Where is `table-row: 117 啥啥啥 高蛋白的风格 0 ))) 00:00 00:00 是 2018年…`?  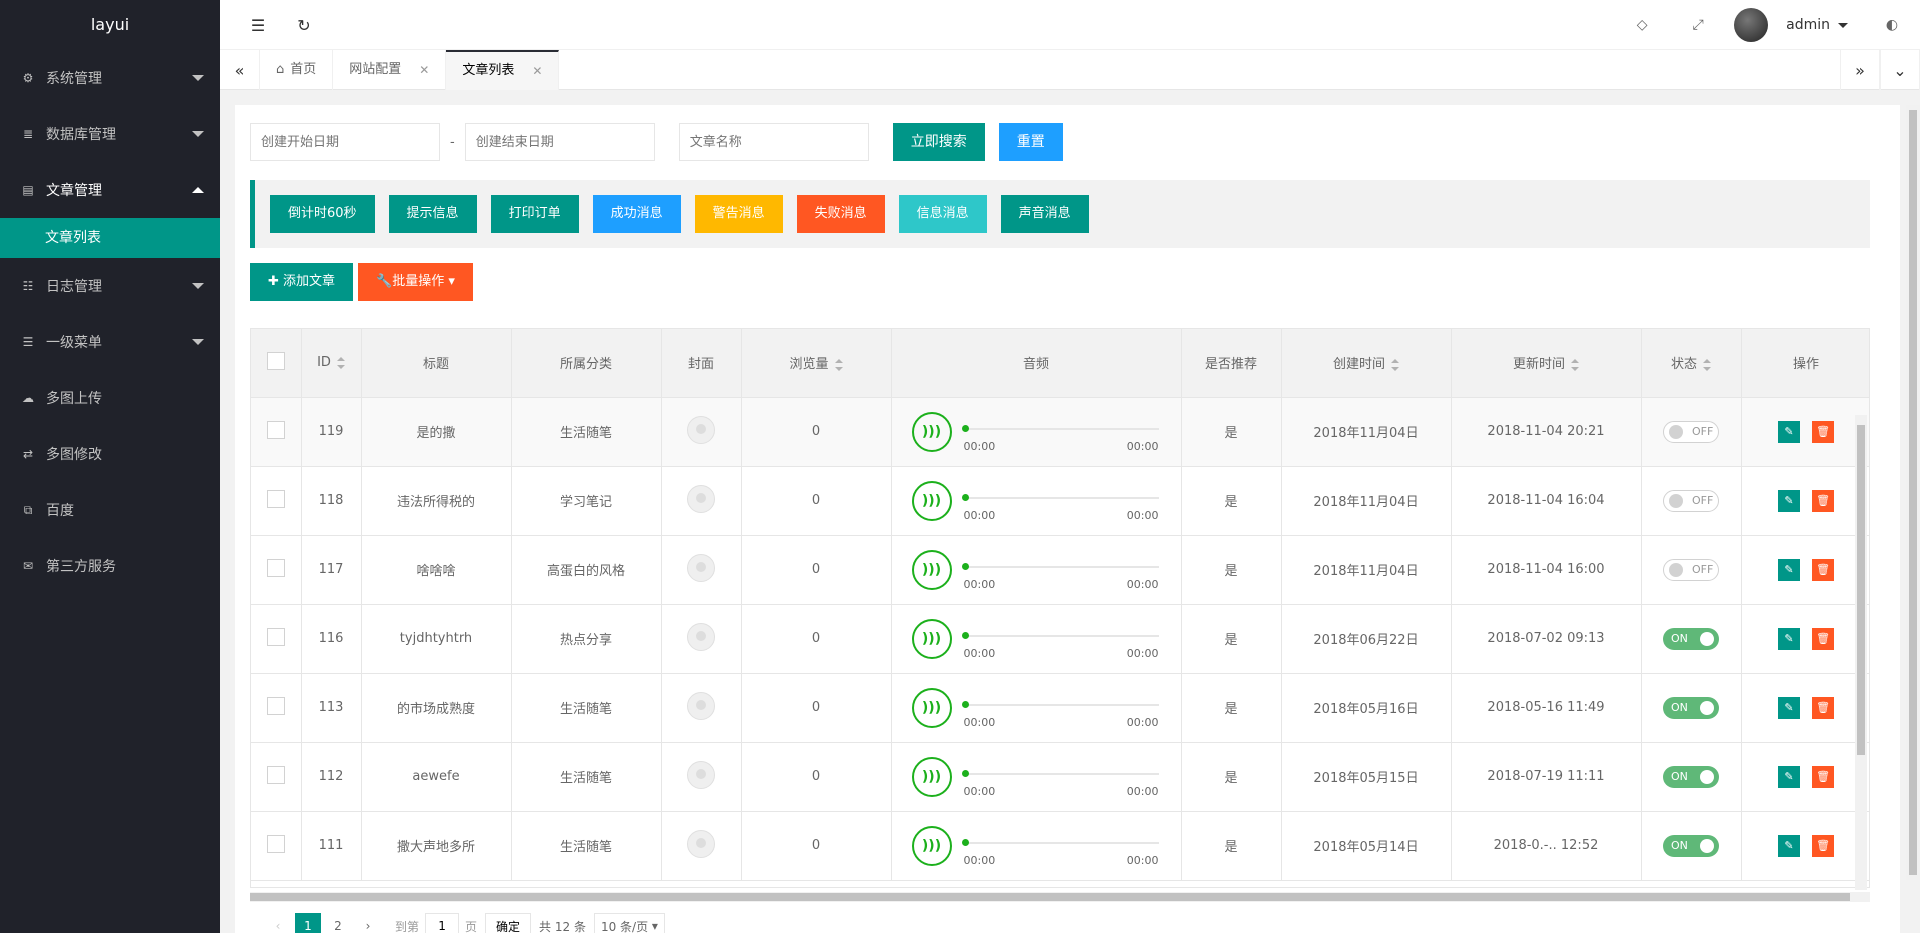 table-row: 117 啥啥啥 高蛋白的风格 0 ))) 00:00 00:00 是 2018年… is located at coordinates (1060, 570).